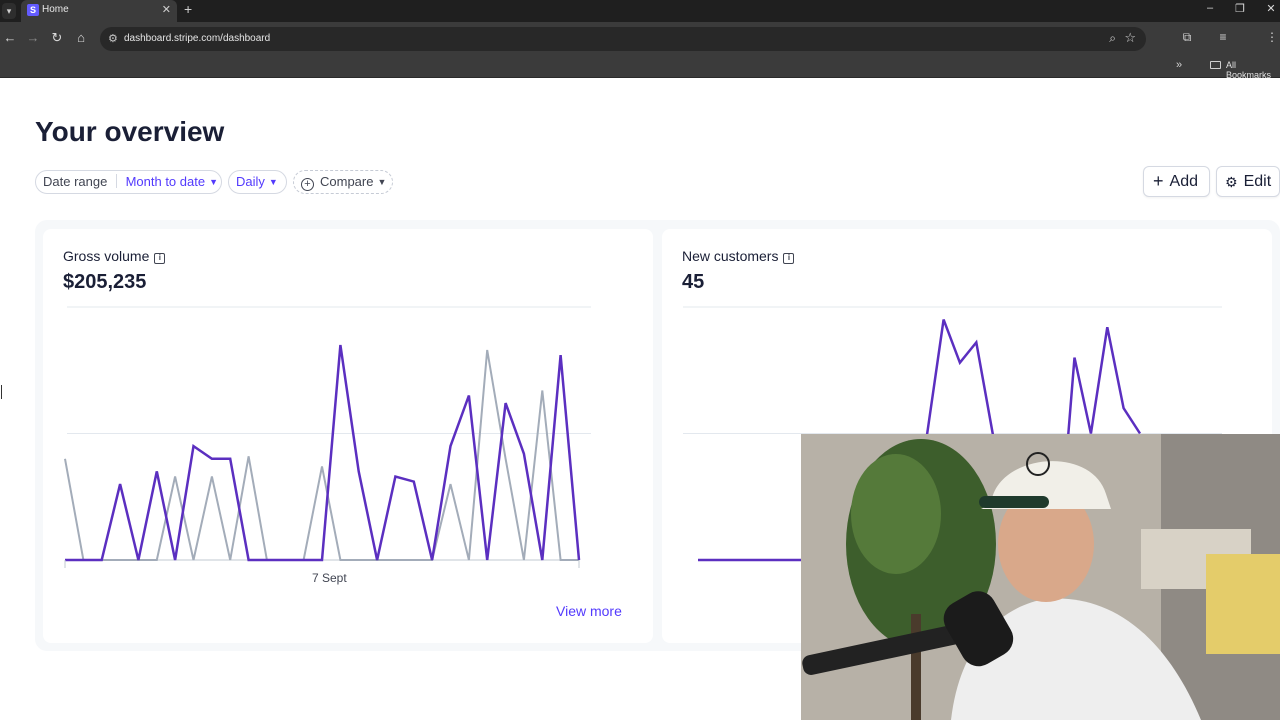 Image resolution: width=1280 pixels, height=720 pixels. I want to click on webcam-scene, so click(1040, 577).